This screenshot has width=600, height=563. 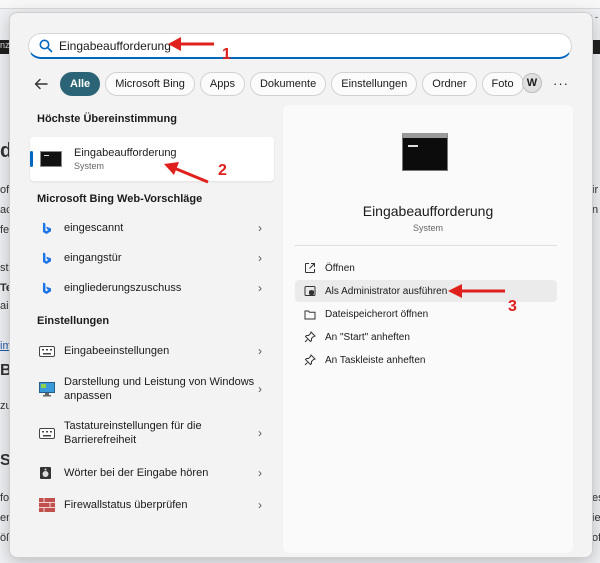 I want to click on selection-indicator, so click(x=31, y=159).